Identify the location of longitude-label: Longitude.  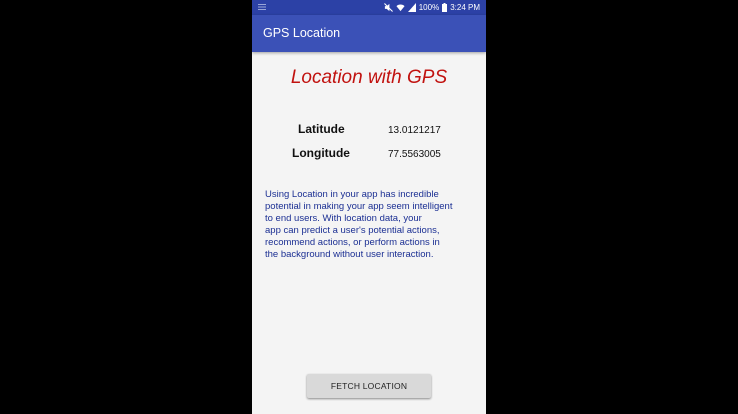
(321, 153).